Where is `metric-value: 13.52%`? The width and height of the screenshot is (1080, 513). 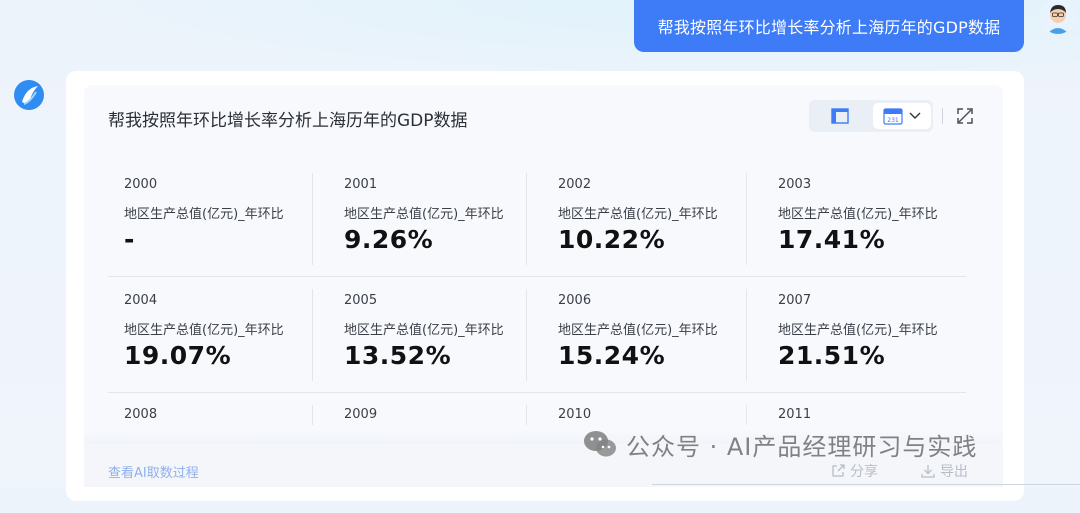
metric-value: 13.52% is located at coordinates (398, 355).